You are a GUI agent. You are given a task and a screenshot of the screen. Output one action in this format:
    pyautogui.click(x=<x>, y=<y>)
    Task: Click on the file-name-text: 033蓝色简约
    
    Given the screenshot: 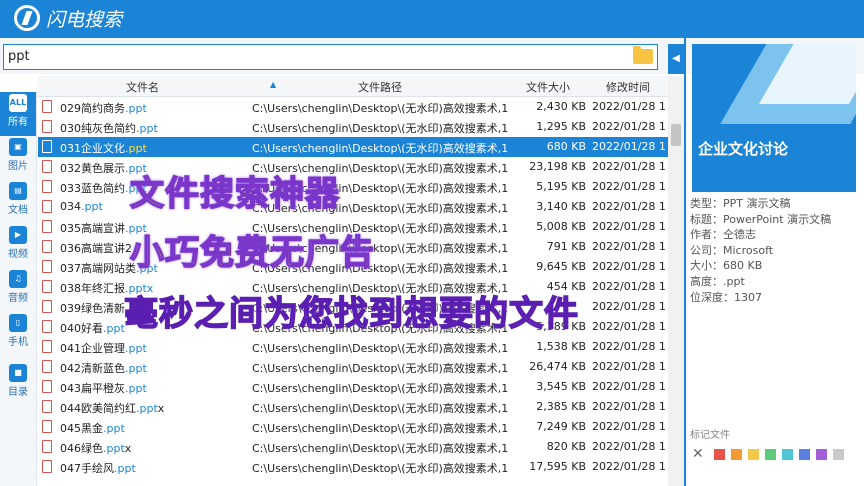 What is the action you would take?
    pyautogui.click(x=92, y=188)
    